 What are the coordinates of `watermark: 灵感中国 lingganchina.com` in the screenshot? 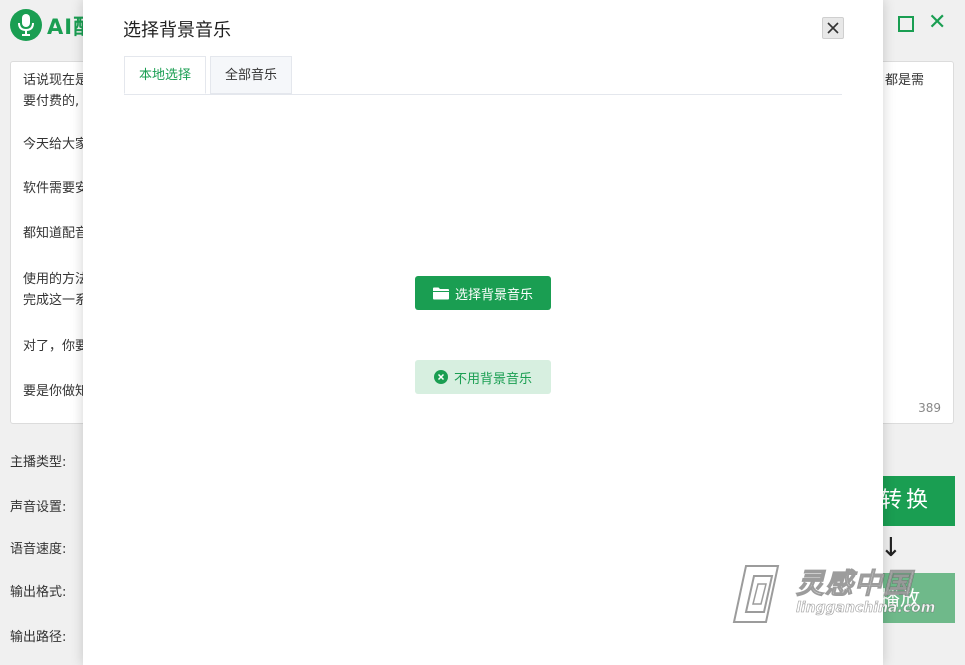 It's located at (835, 595).